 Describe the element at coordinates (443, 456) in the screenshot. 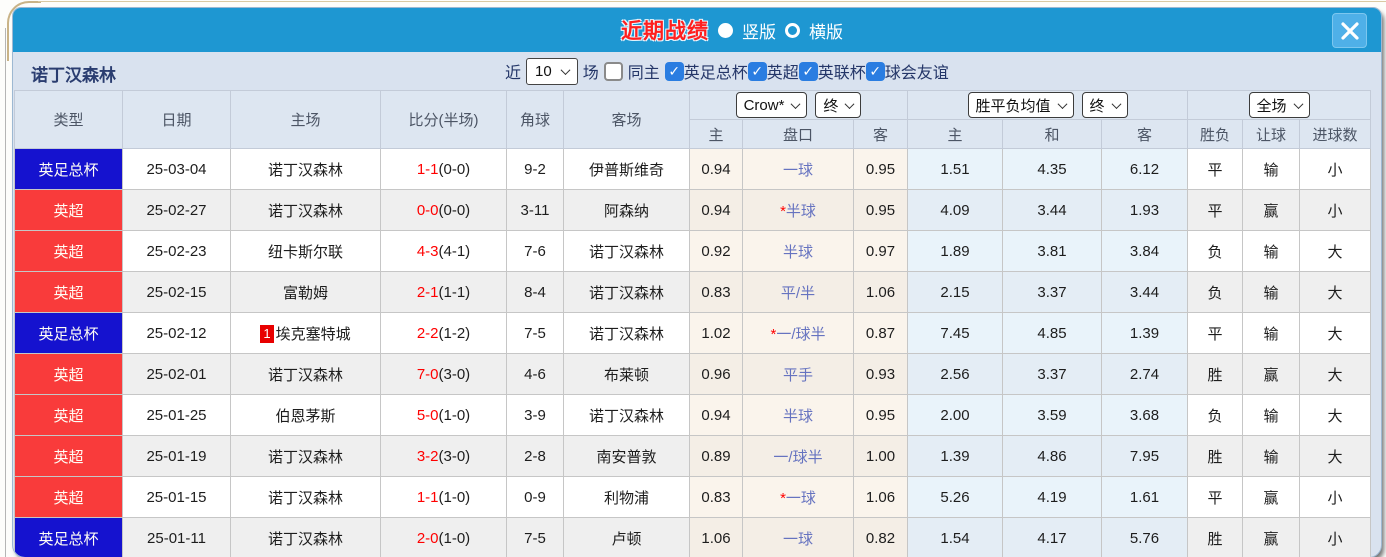

I see `score-cell: 3-2(3-0)` at that location.